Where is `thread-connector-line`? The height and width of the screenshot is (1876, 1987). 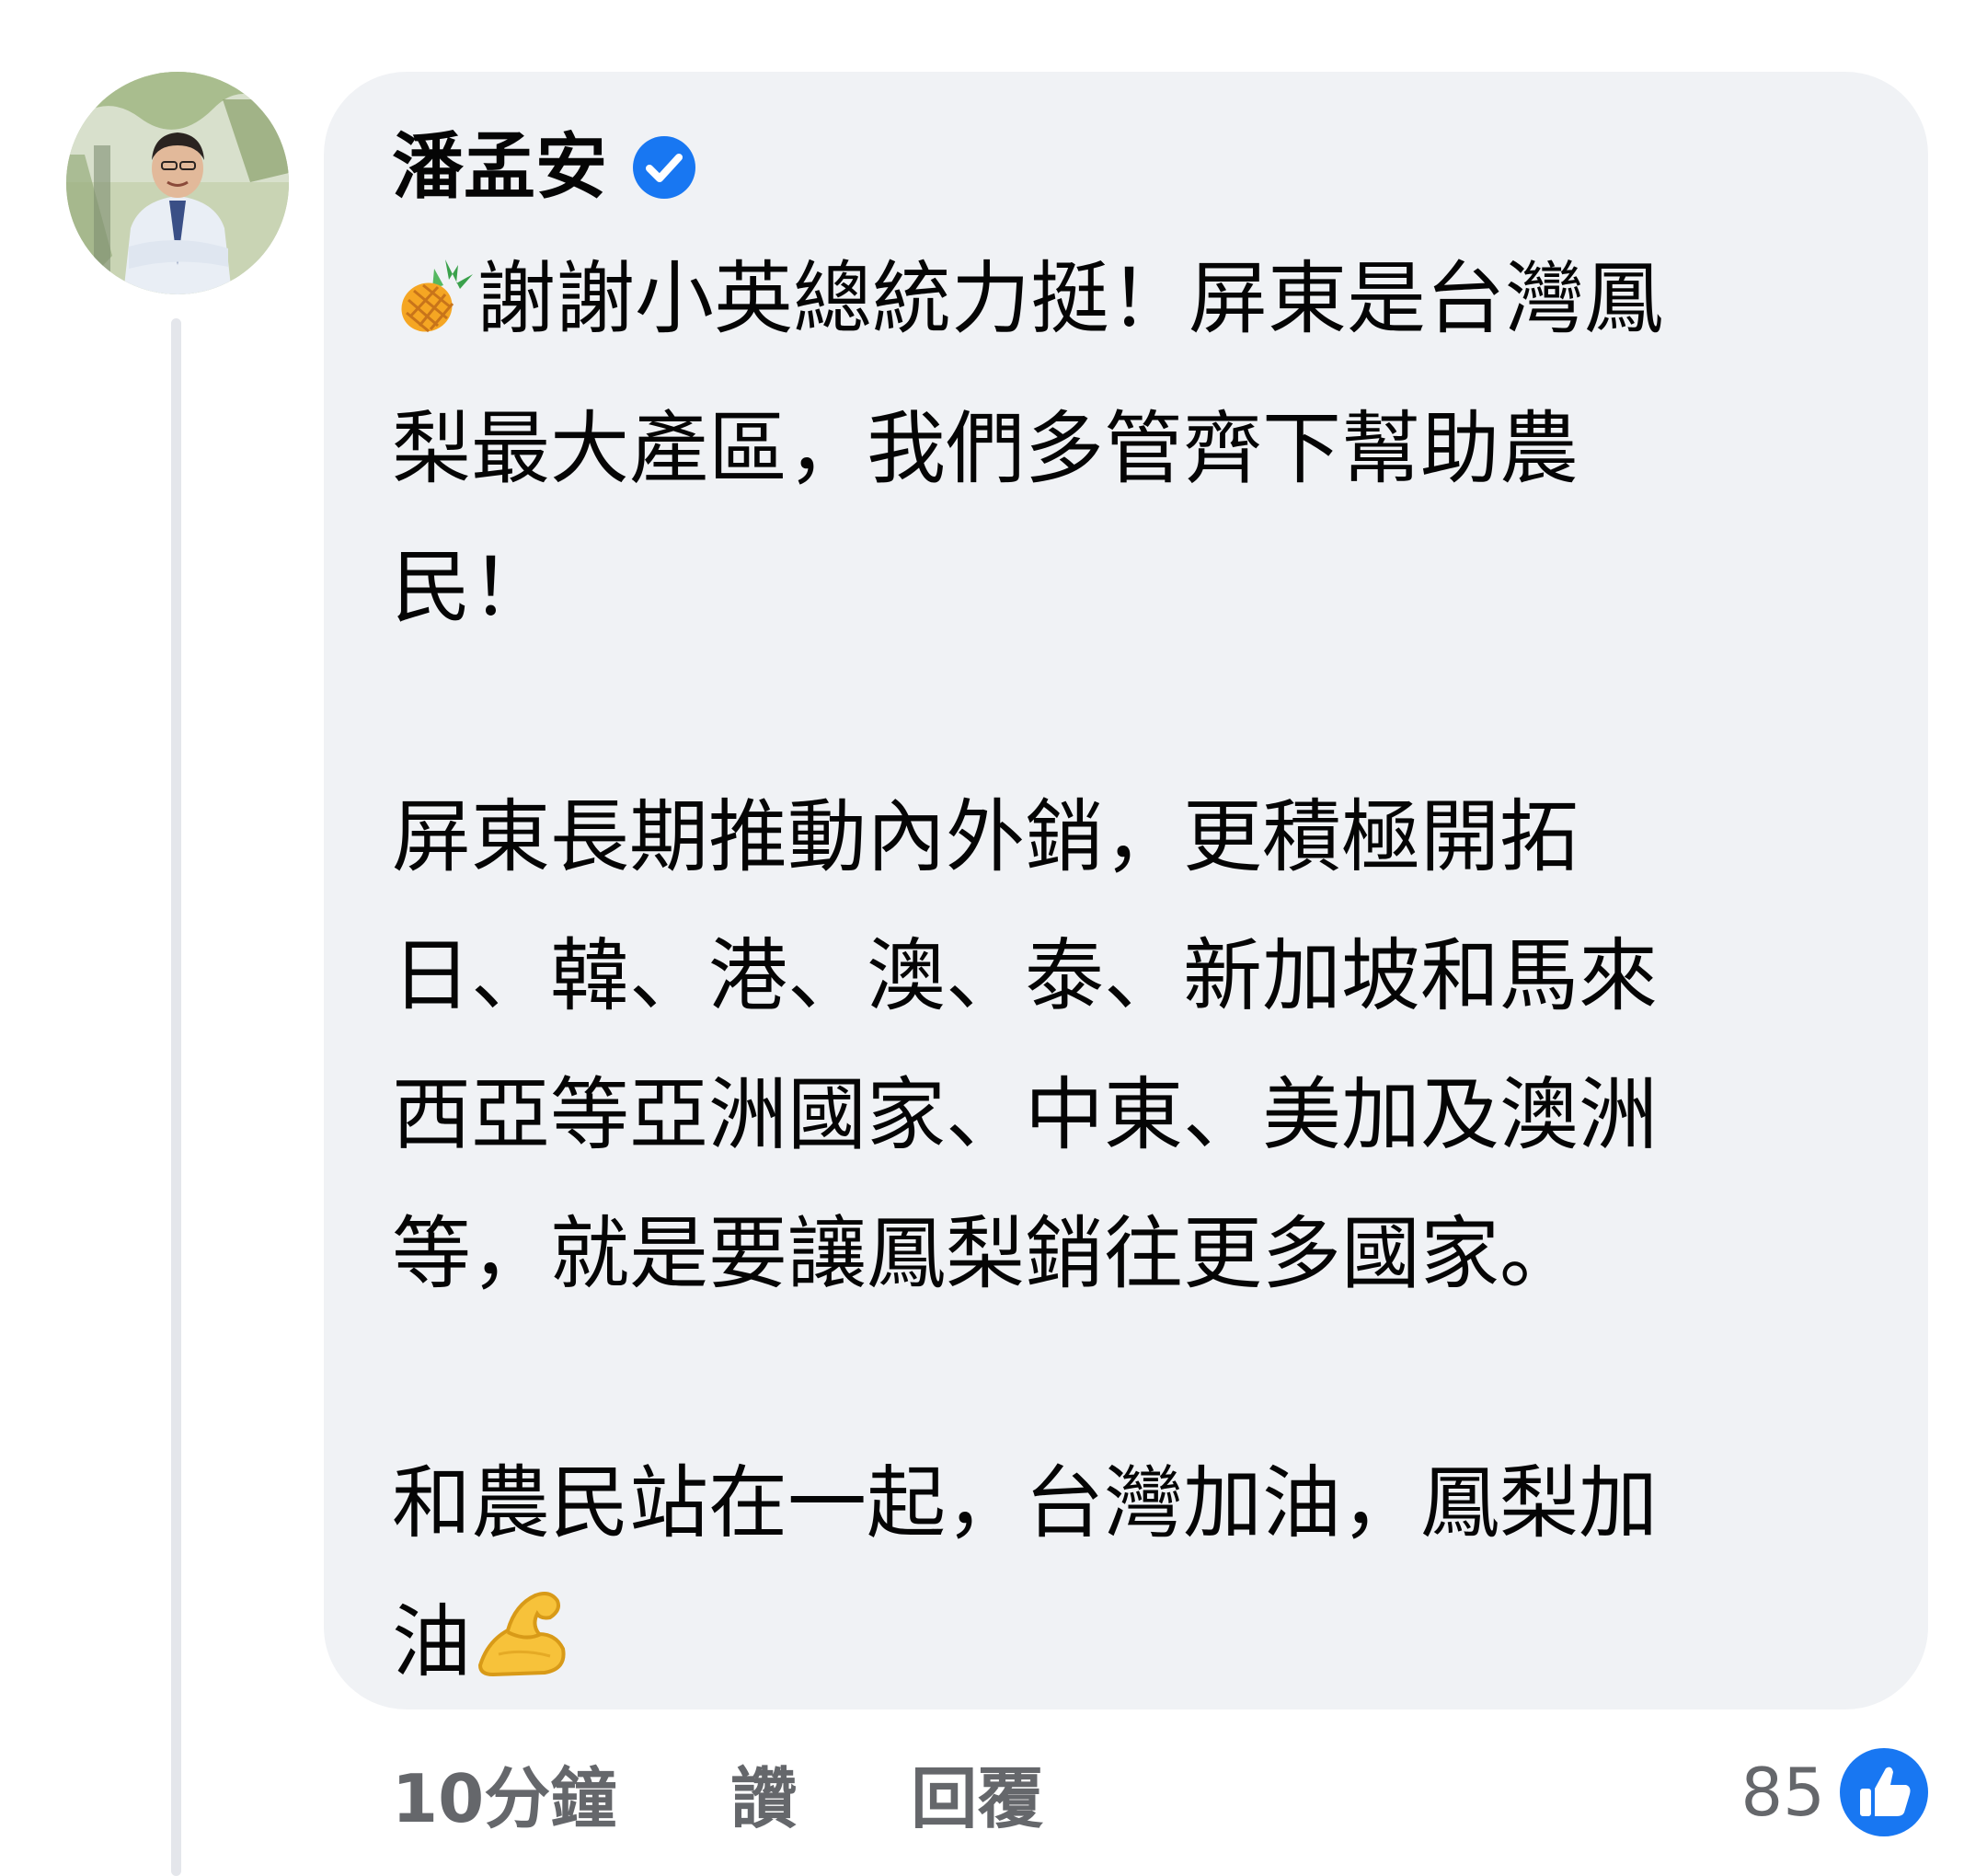
thread-connector-line is located at coordinates (176, 1097).